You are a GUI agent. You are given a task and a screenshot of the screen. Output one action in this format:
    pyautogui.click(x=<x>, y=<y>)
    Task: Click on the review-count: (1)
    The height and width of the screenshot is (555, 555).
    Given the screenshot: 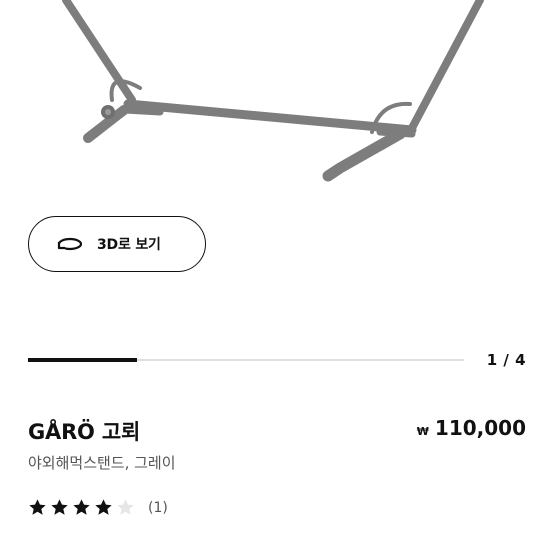 What is the action you would take?
    pyautogui.click(x=158, y=508)
    